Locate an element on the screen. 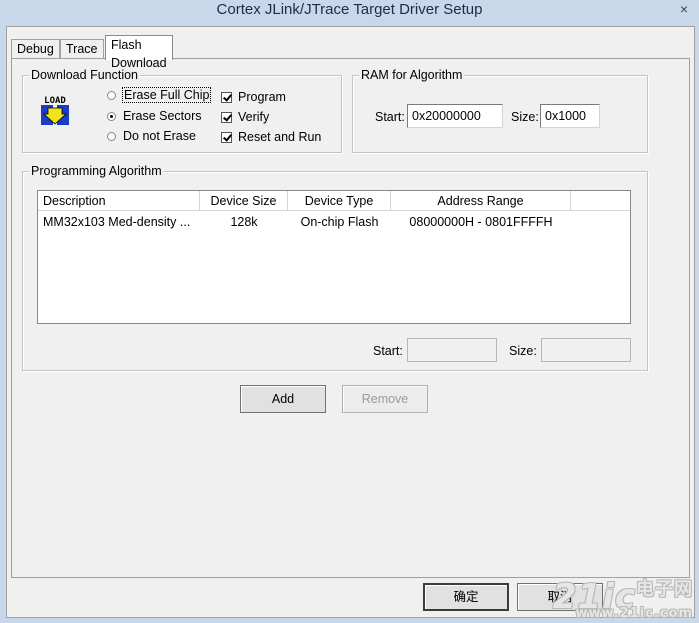 This screenshot has width=699, height=623. algo-start-input is located at coordinates (452, 350).